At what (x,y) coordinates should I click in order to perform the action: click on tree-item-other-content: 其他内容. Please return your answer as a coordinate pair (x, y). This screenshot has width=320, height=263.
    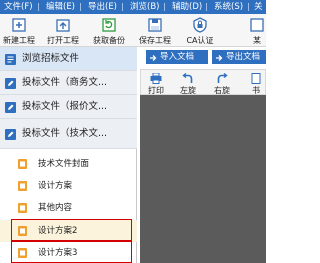
    Looking at the image, I should click on (68, 208).